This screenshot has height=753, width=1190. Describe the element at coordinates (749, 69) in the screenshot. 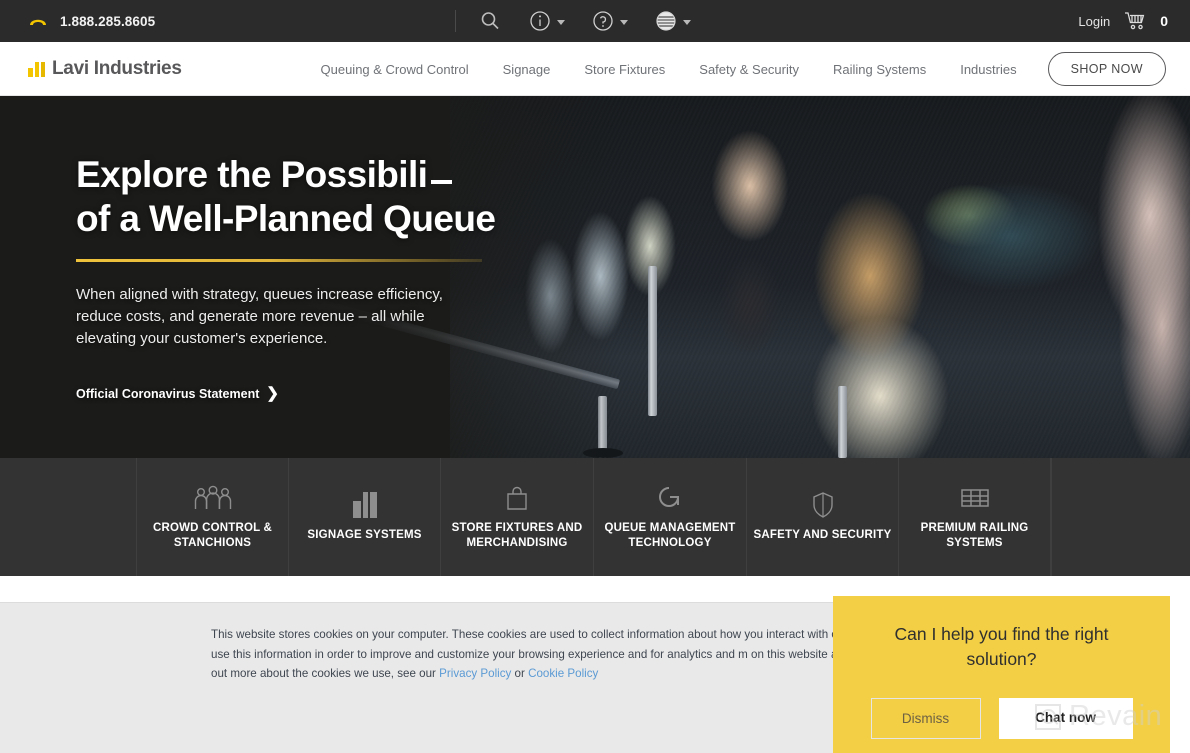

I see `nav-item-safety: Safety & Security` at that location.